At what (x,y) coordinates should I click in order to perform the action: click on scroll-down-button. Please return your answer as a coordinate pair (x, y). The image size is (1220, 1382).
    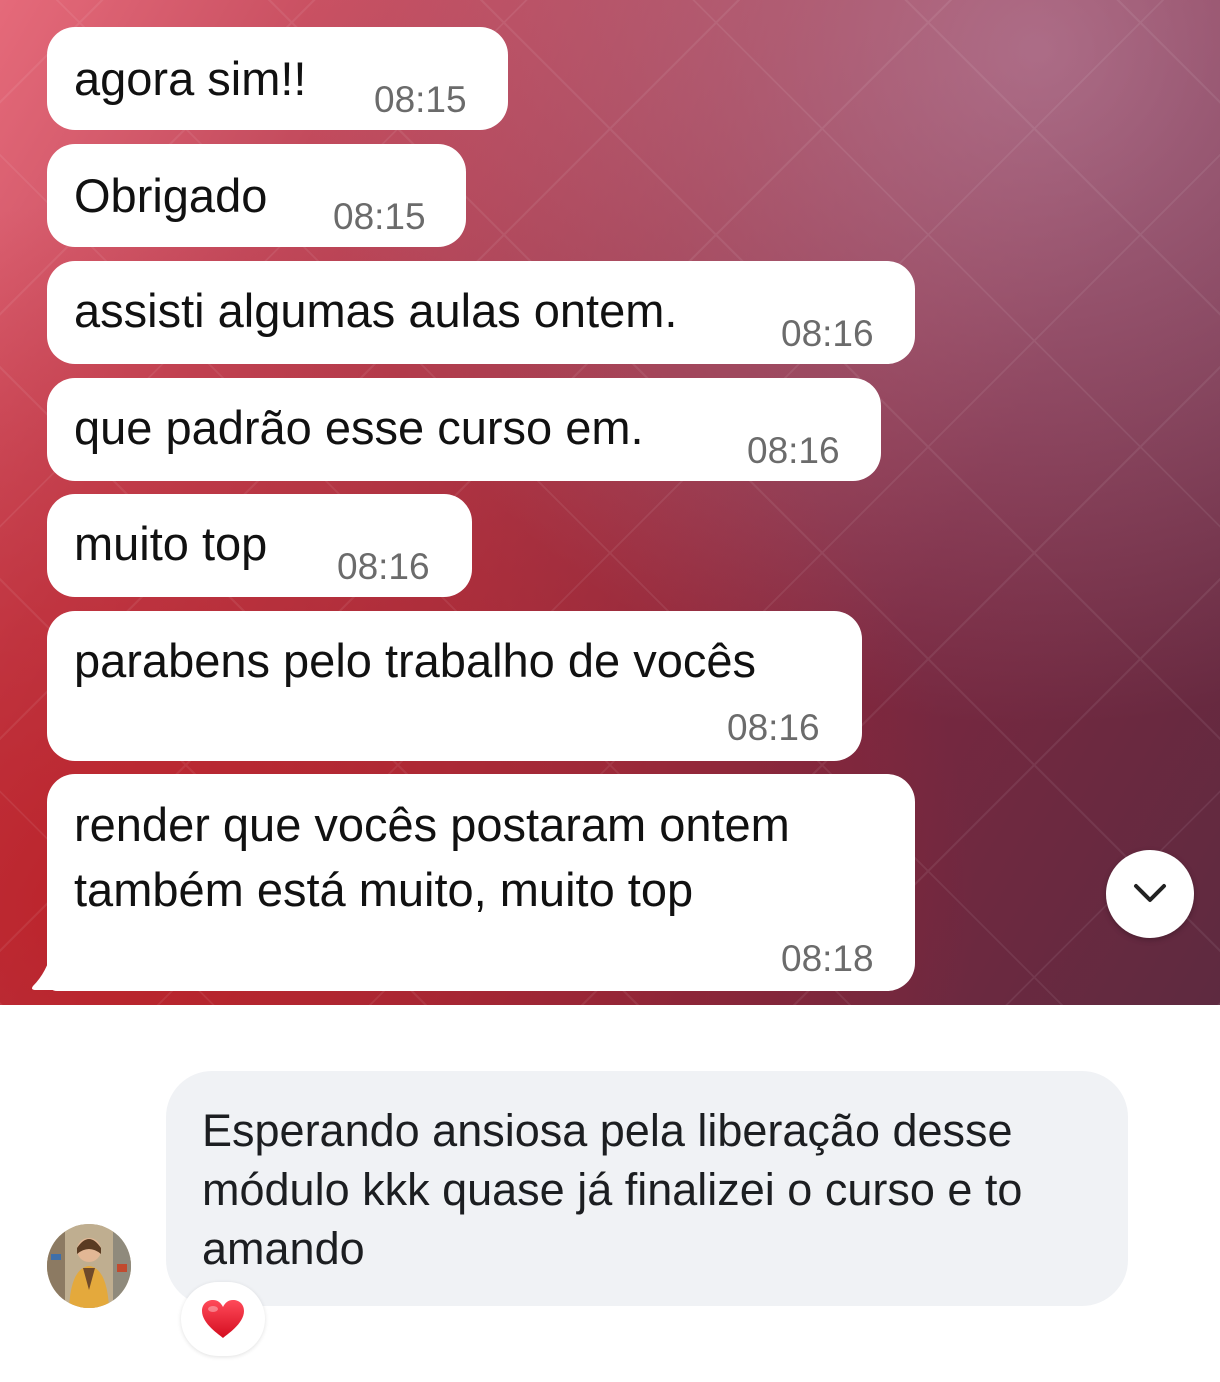
    Looking at the image, I should click on (1150, 894).